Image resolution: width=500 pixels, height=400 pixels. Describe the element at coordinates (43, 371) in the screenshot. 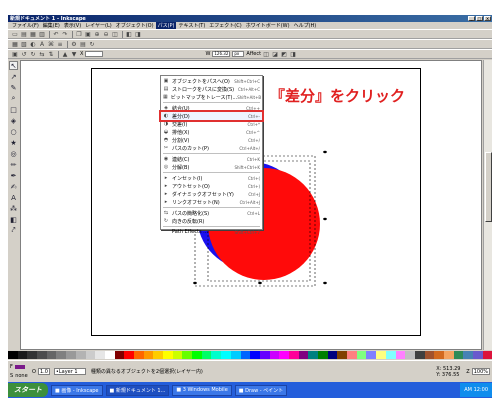

I see `opacity-field: 1.0` at that location.